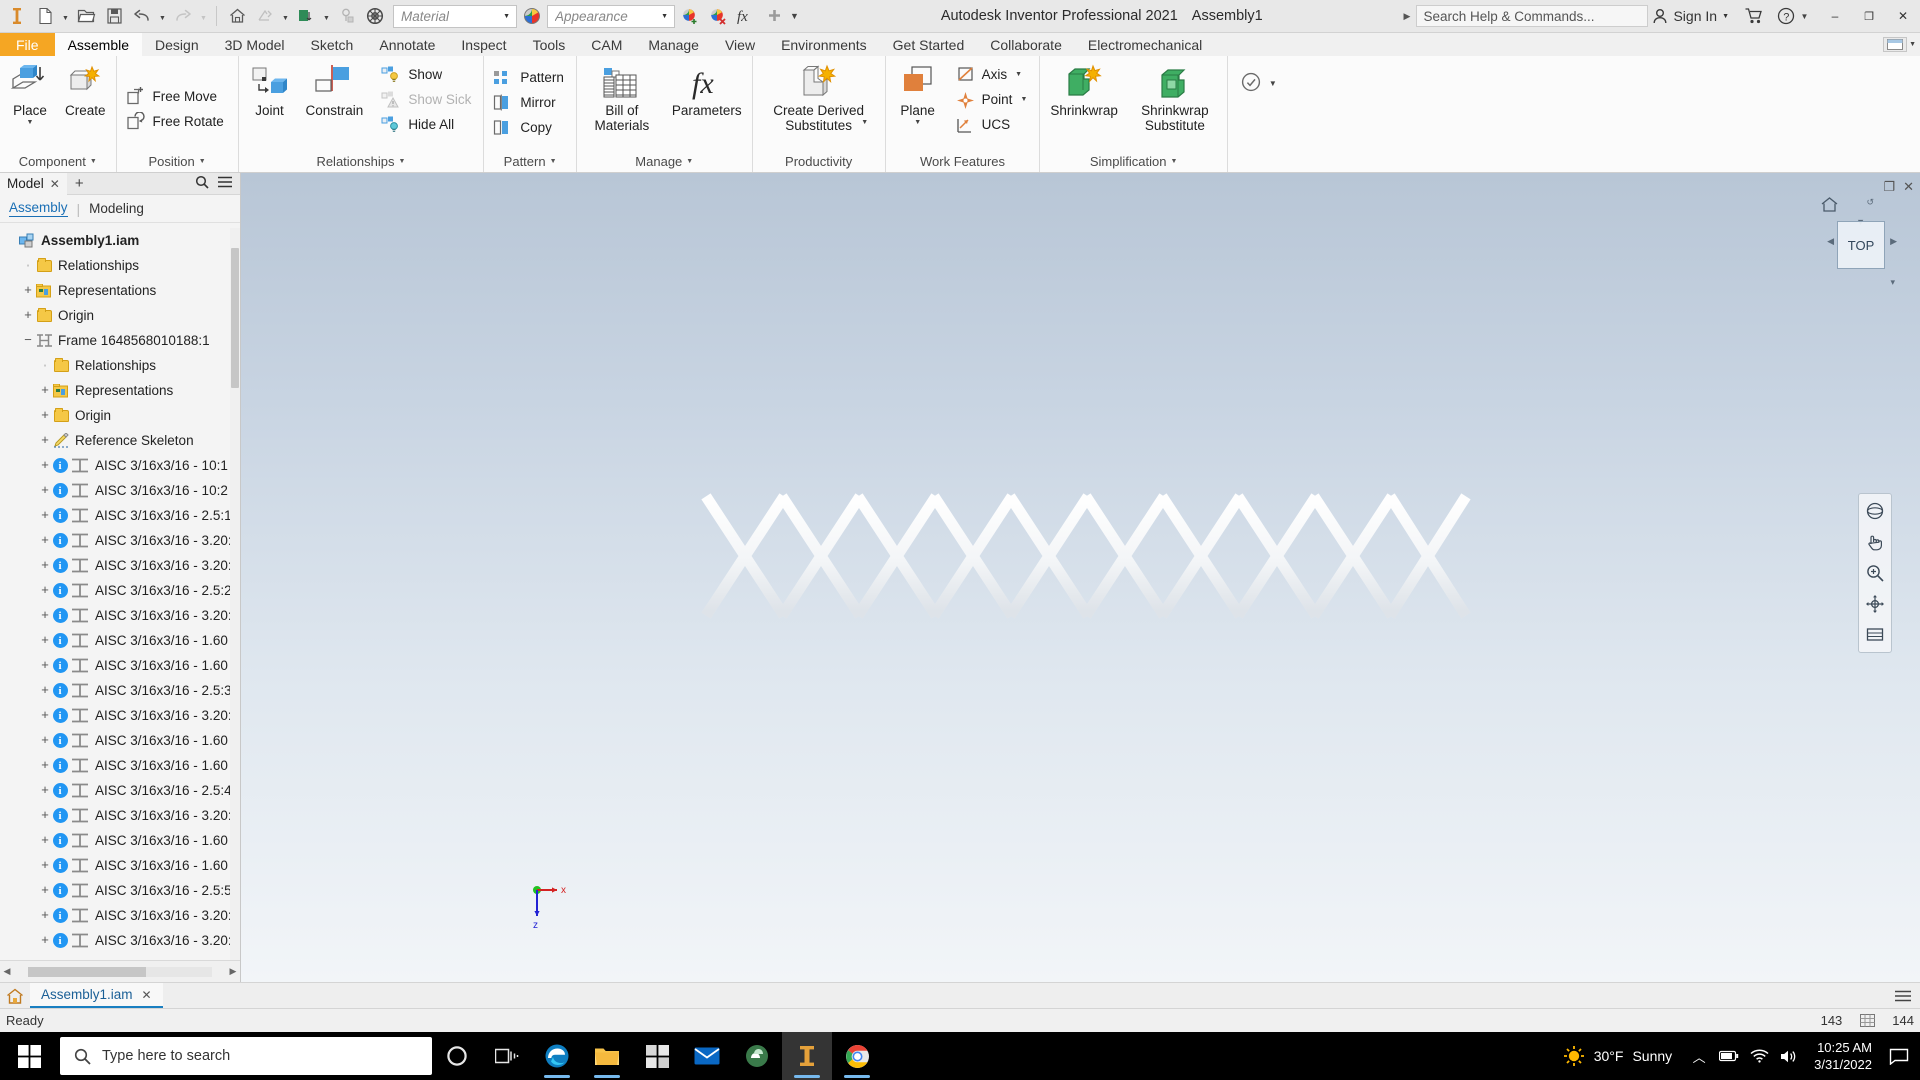  What do you see at coordinates (1829, 207) in the screenshot?
I see `viewcube-home-icon` at bounding box center [1829, 207].